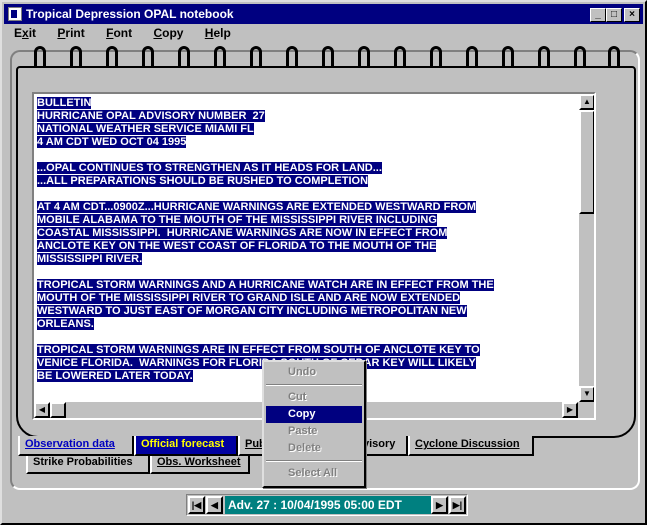 This screenshot has height=525, width=647. Describe the element at coordinates (186, 446) in the screenshot. I see `tab-official-forecast: Official forecast` at that location.